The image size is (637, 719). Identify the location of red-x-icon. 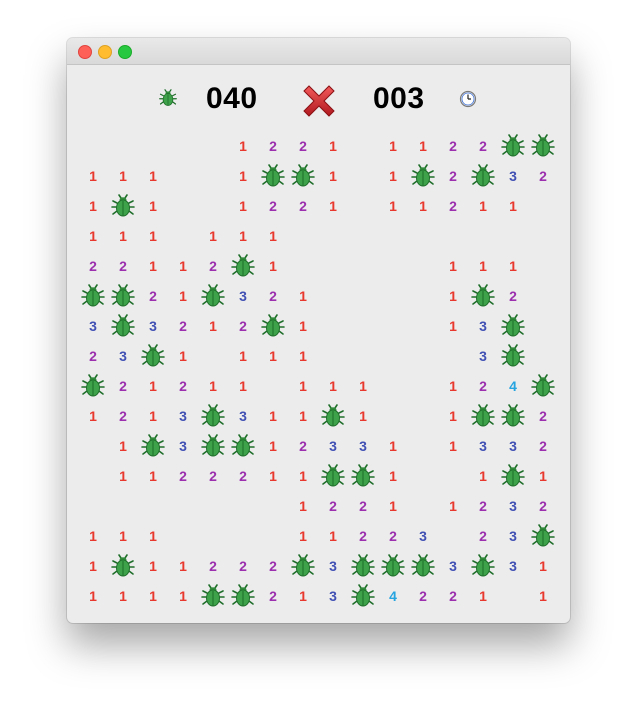
(319, 101).